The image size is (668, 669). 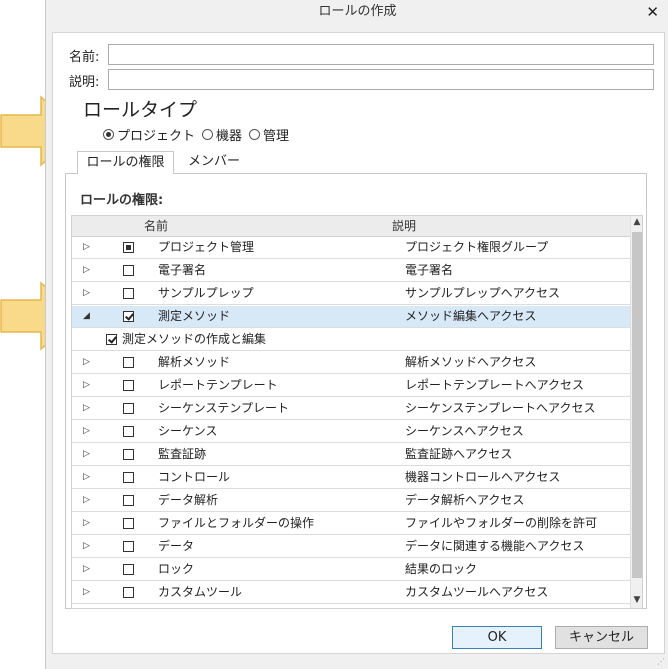 I want to click on grid-header: 名前 説明, so click(x=351, y=226).